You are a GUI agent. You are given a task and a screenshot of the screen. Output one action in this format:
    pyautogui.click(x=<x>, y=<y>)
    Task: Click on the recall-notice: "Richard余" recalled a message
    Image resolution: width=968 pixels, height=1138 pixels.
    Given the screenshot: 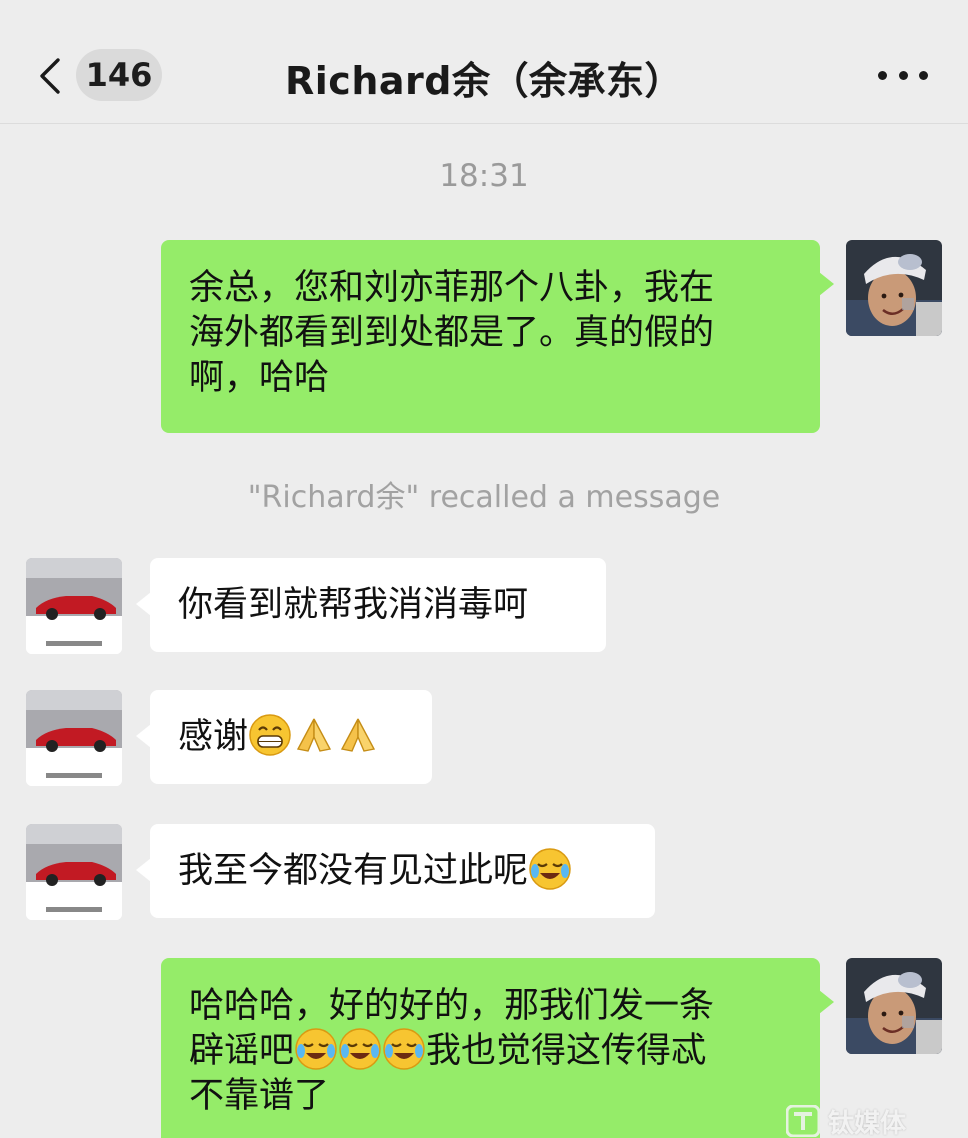 What is the action you would take?
    pyautogui.click(x=484, y=497)
    